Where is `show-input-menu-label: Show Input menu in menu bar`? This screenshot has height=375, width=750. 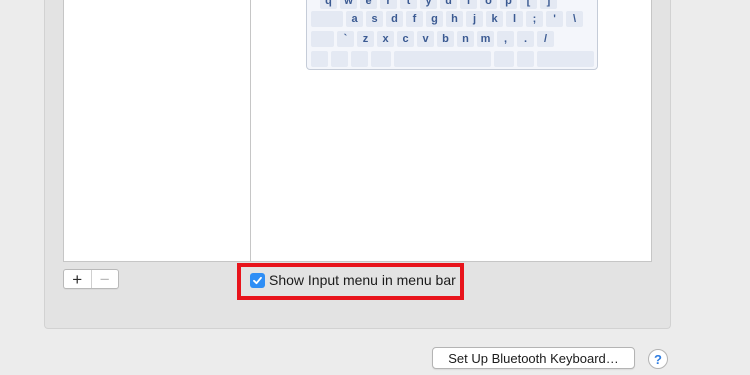 show-input-menu-label: Show Input menu in menu bar is located at coordinates (362, 280).